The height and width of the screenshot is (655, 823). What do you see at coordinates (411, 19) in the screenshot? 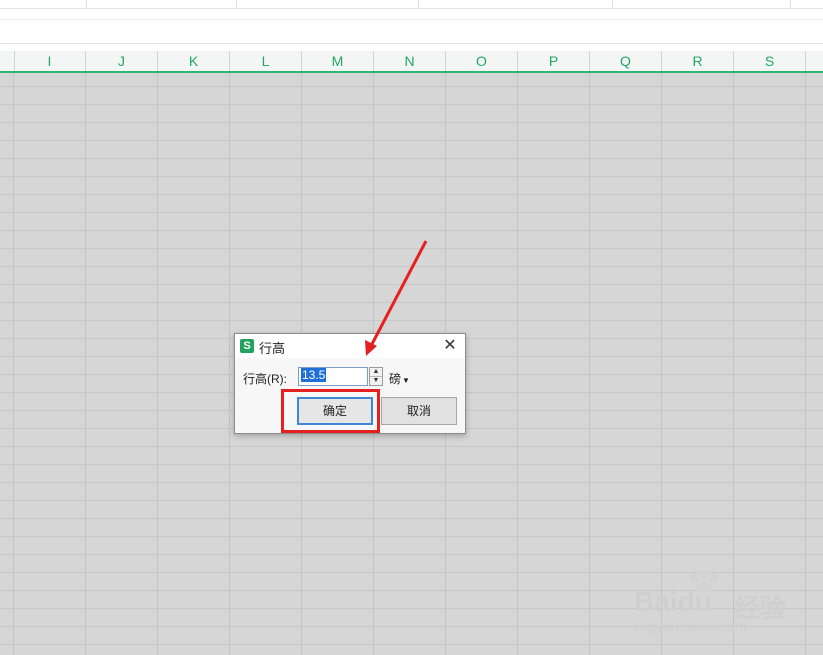
I see `formula-divider` at bounding box center [411, 19].